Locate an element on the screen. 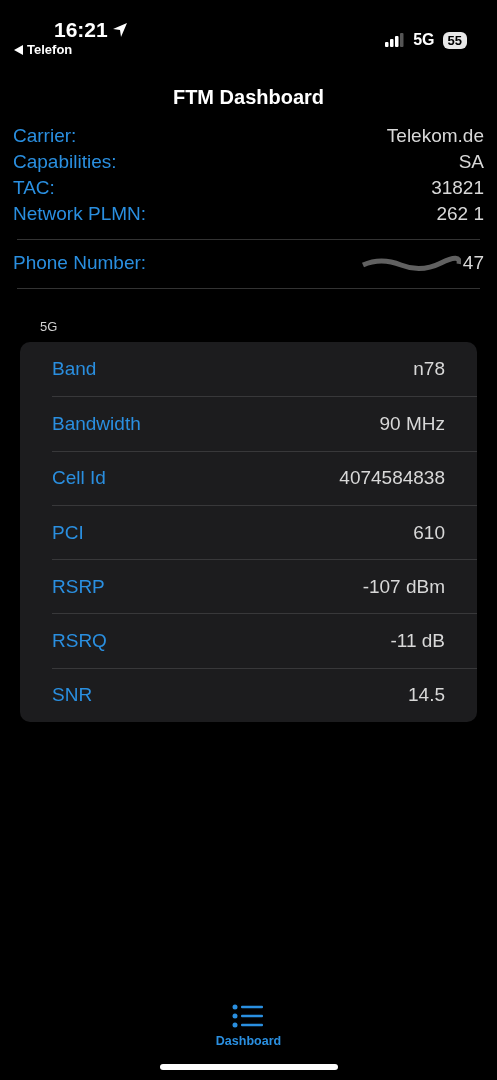 The width and height of the screenshot is (497, 1080). info-value: 262 1 is located at coordinates (460, 214).